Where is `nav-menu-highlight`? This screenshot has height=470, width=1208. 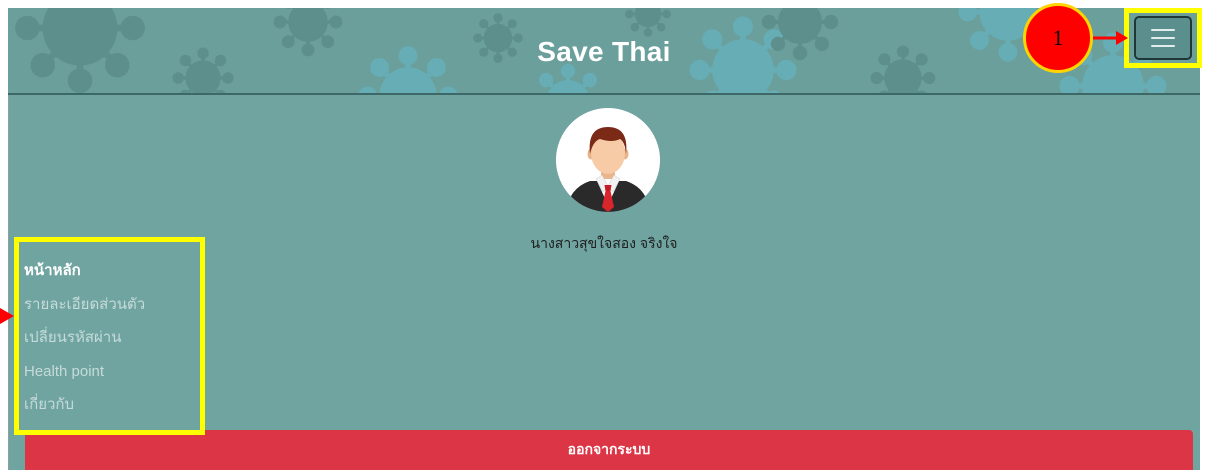 nav-menu-highlight is located at coordinates (109, 336).